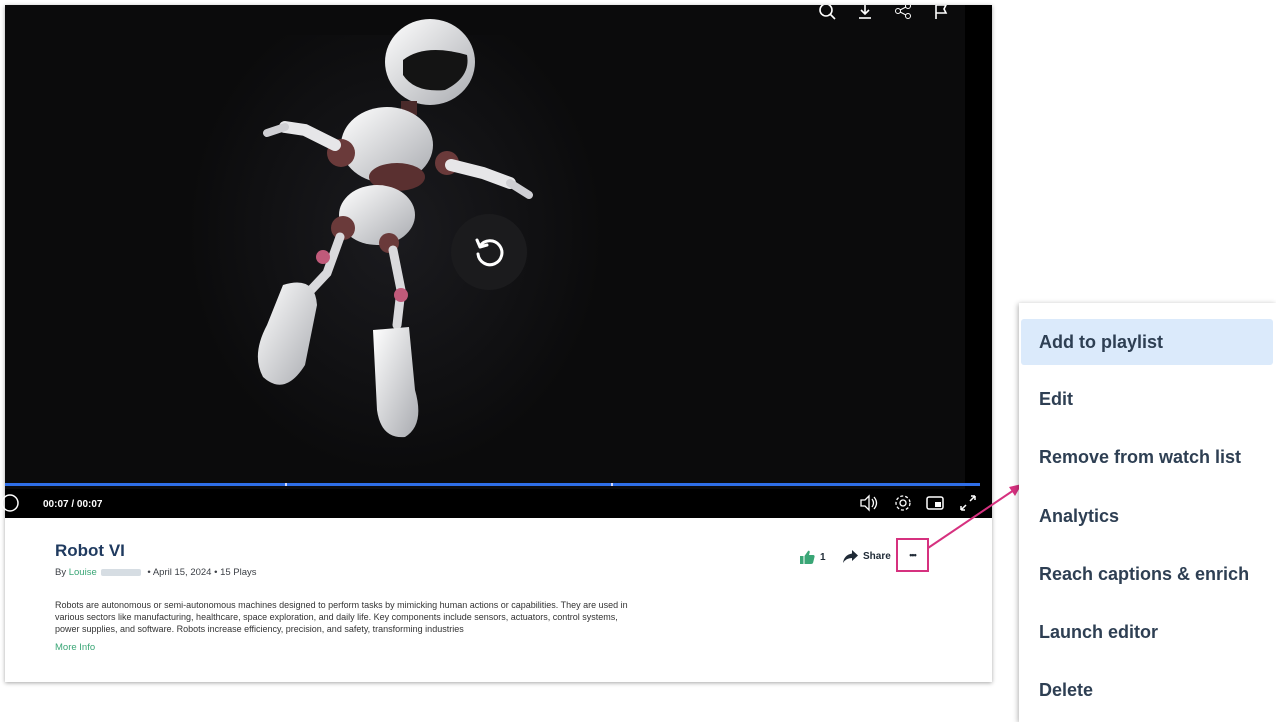 This screenshot has height=722, width=1276. I want to click on menu-item-add-to-playlist: Add to playlist, so click(1147, 342).